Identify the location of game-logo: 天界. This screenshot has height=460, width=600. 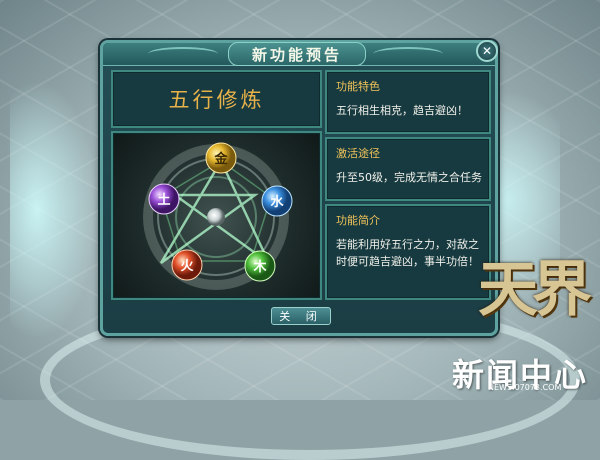
(535, 290).